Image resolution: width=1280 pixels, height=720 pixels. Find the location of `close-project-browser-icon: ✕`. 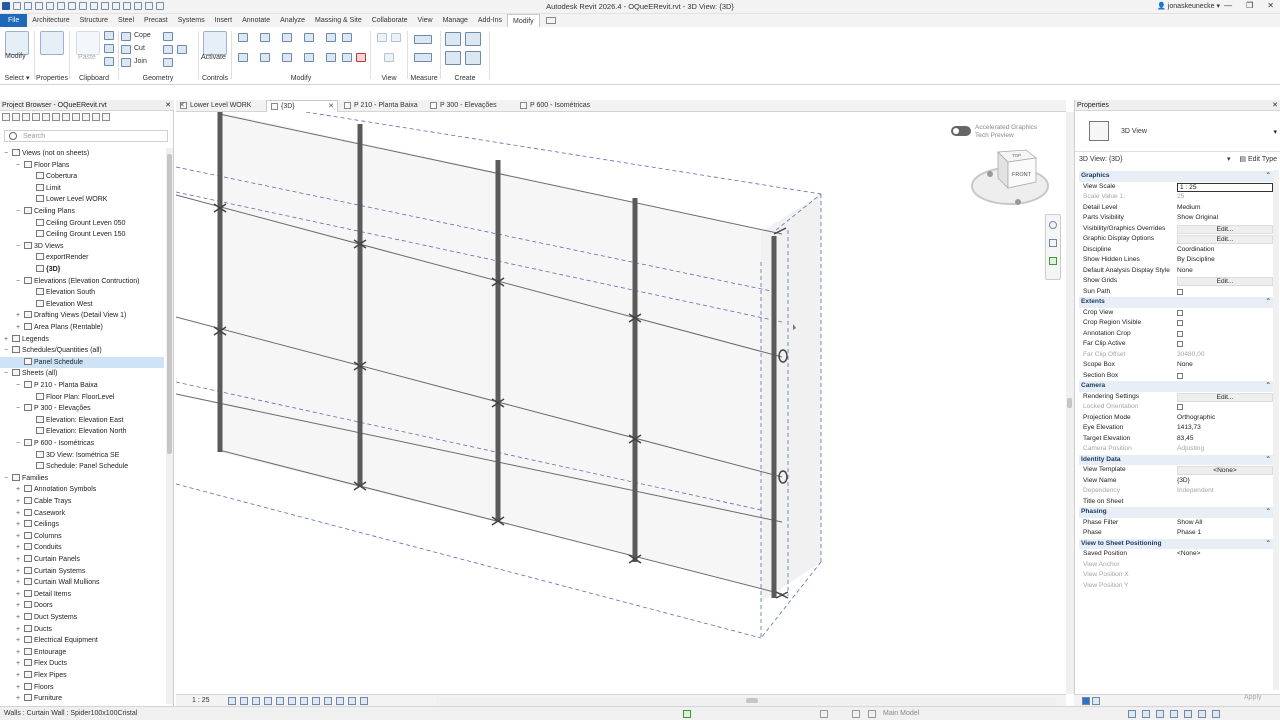

close-project-browser-icon: ✕ is located at coordinates (168, 105).